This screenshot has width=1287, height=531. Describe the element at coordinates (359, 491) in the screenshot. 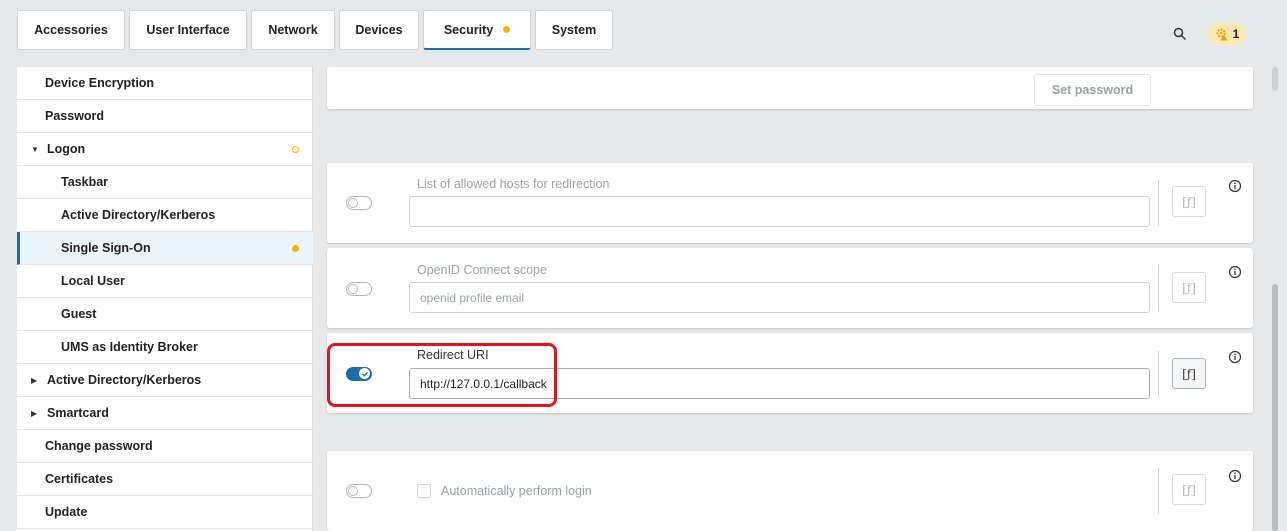

I see `auto-login-toggle` at that location.